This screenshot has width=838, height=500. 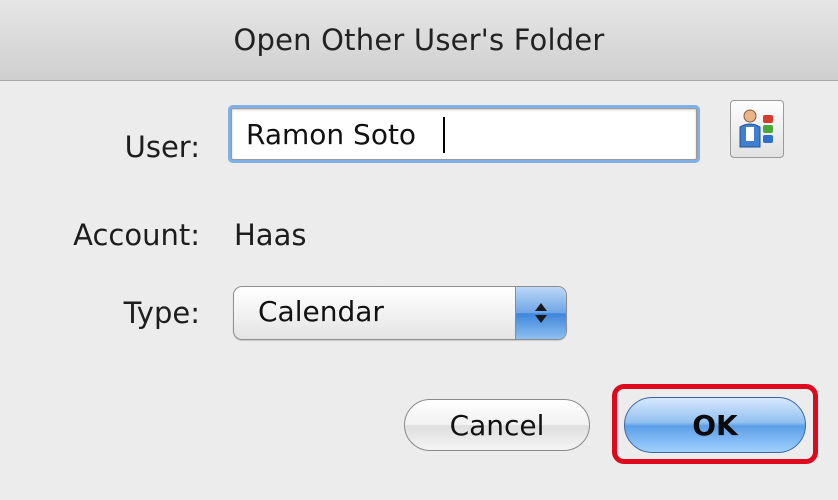 I want to click on address-book-icon, so click(x=756, y=128).